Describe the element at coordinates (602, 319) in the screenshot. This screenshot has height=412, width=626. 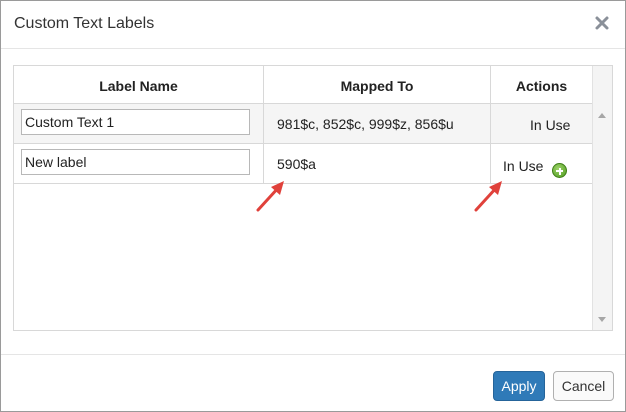
I see `scroll-down-arrow-icon` at that location.